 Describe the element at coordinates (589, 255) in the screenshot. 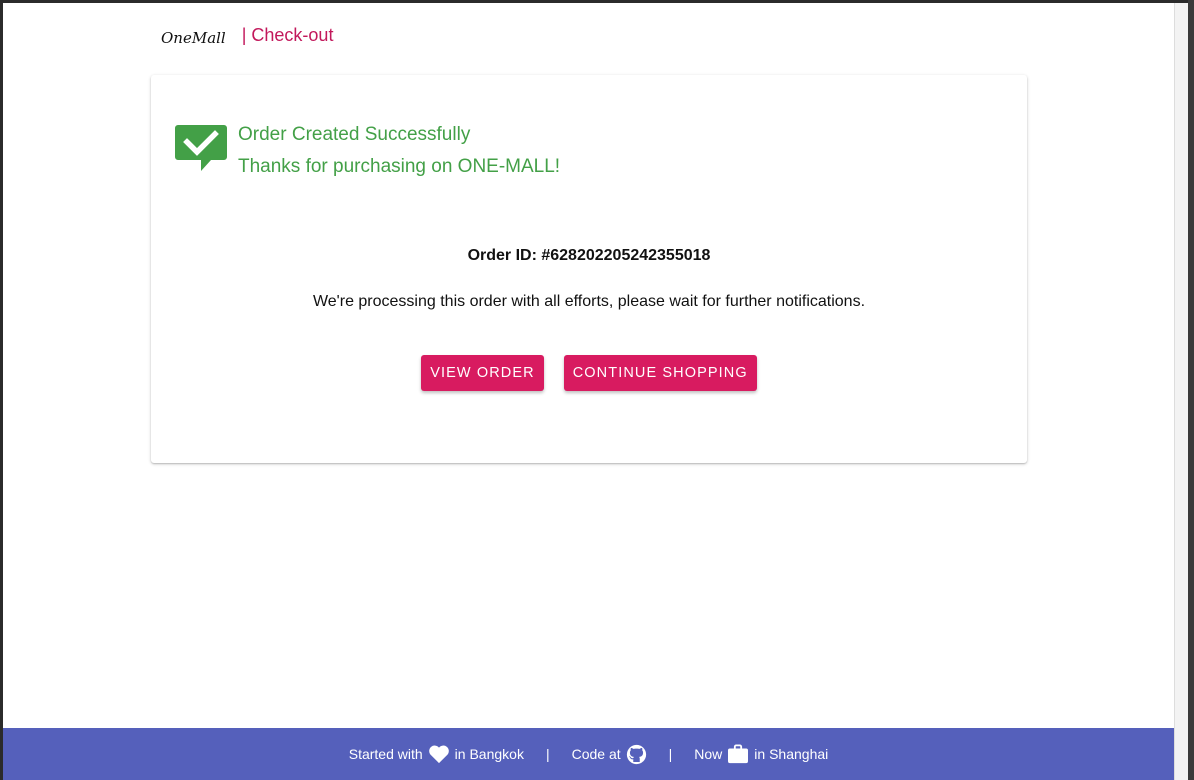

I see `order-id: Order ID: #628202205242355018` at that location.